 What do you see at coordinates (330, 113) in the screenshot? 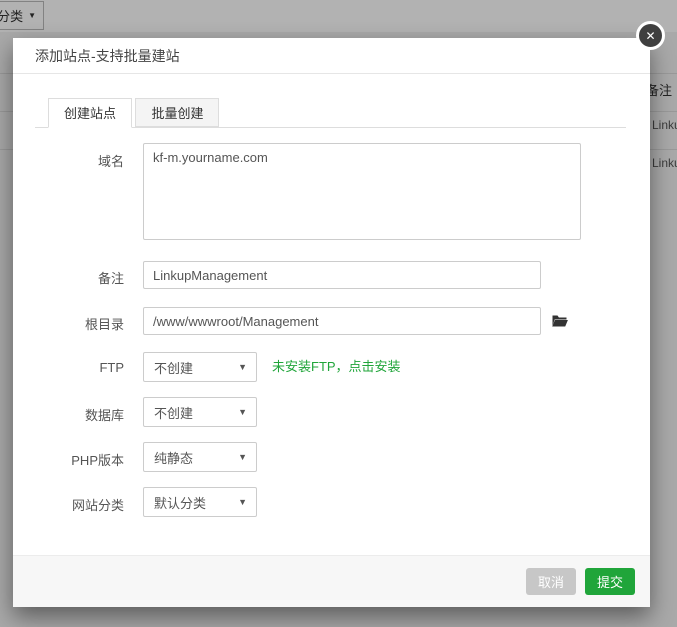
I see `tab-bar: 创建站点 批量创建` at bounding box center [330, 113].